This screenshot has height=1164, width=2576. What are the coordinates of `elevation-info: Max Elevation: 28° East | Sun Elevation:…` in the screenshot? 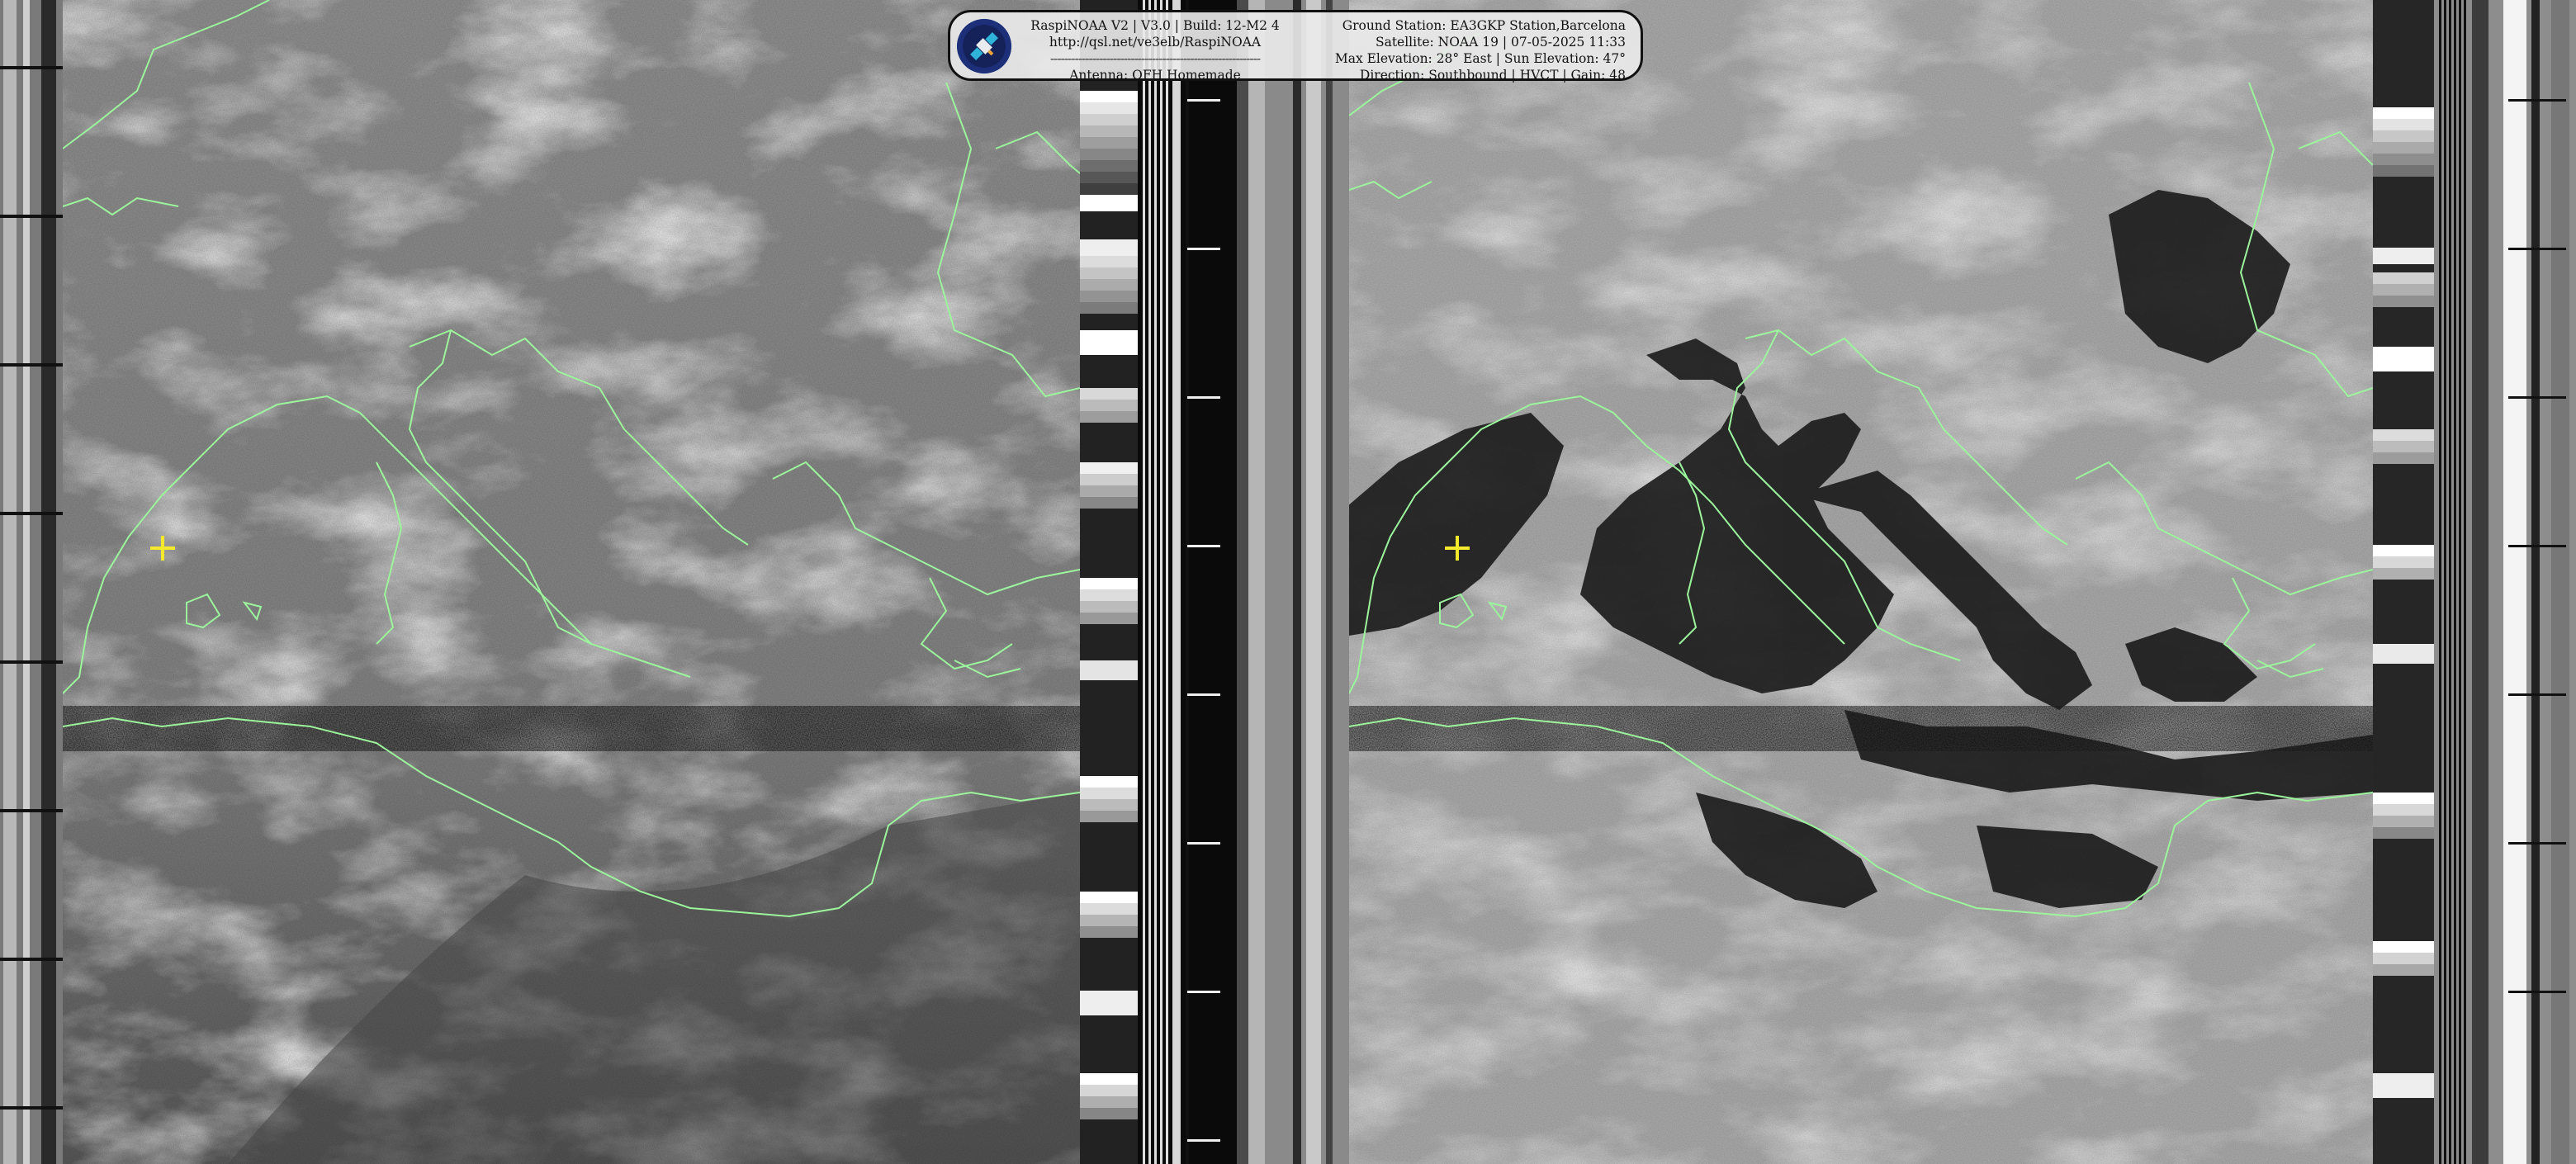 It's located at (1480, 58).